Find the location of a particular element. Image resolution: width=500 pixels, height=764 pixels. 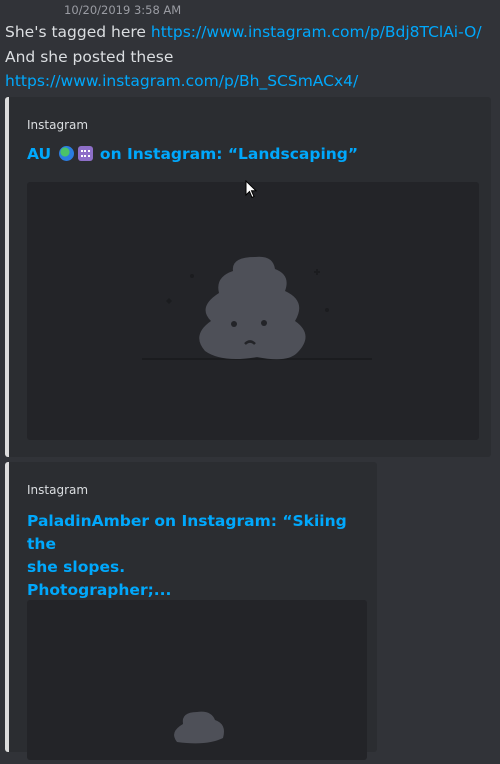

instagram-link-2: https://www.instagram.com/p/Bh_SCSmACx4/ is located at coordinates (181, 81).